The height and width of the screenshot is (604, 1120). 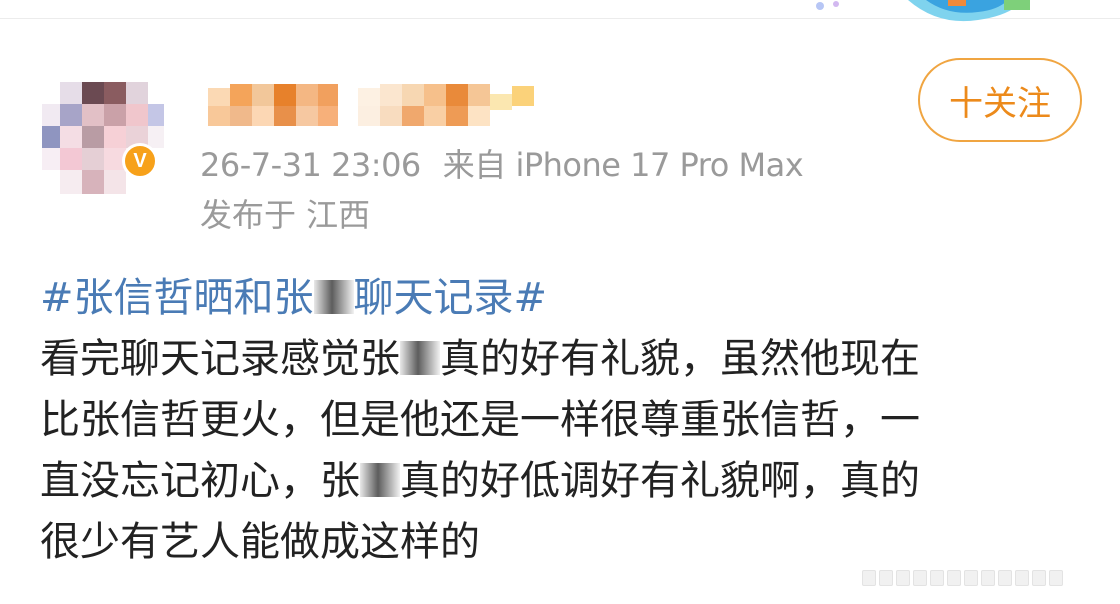 What do you see at coordinates (923, 11) in the screenshot?
I see `decoration-icon` at bounding box center [923, 11].